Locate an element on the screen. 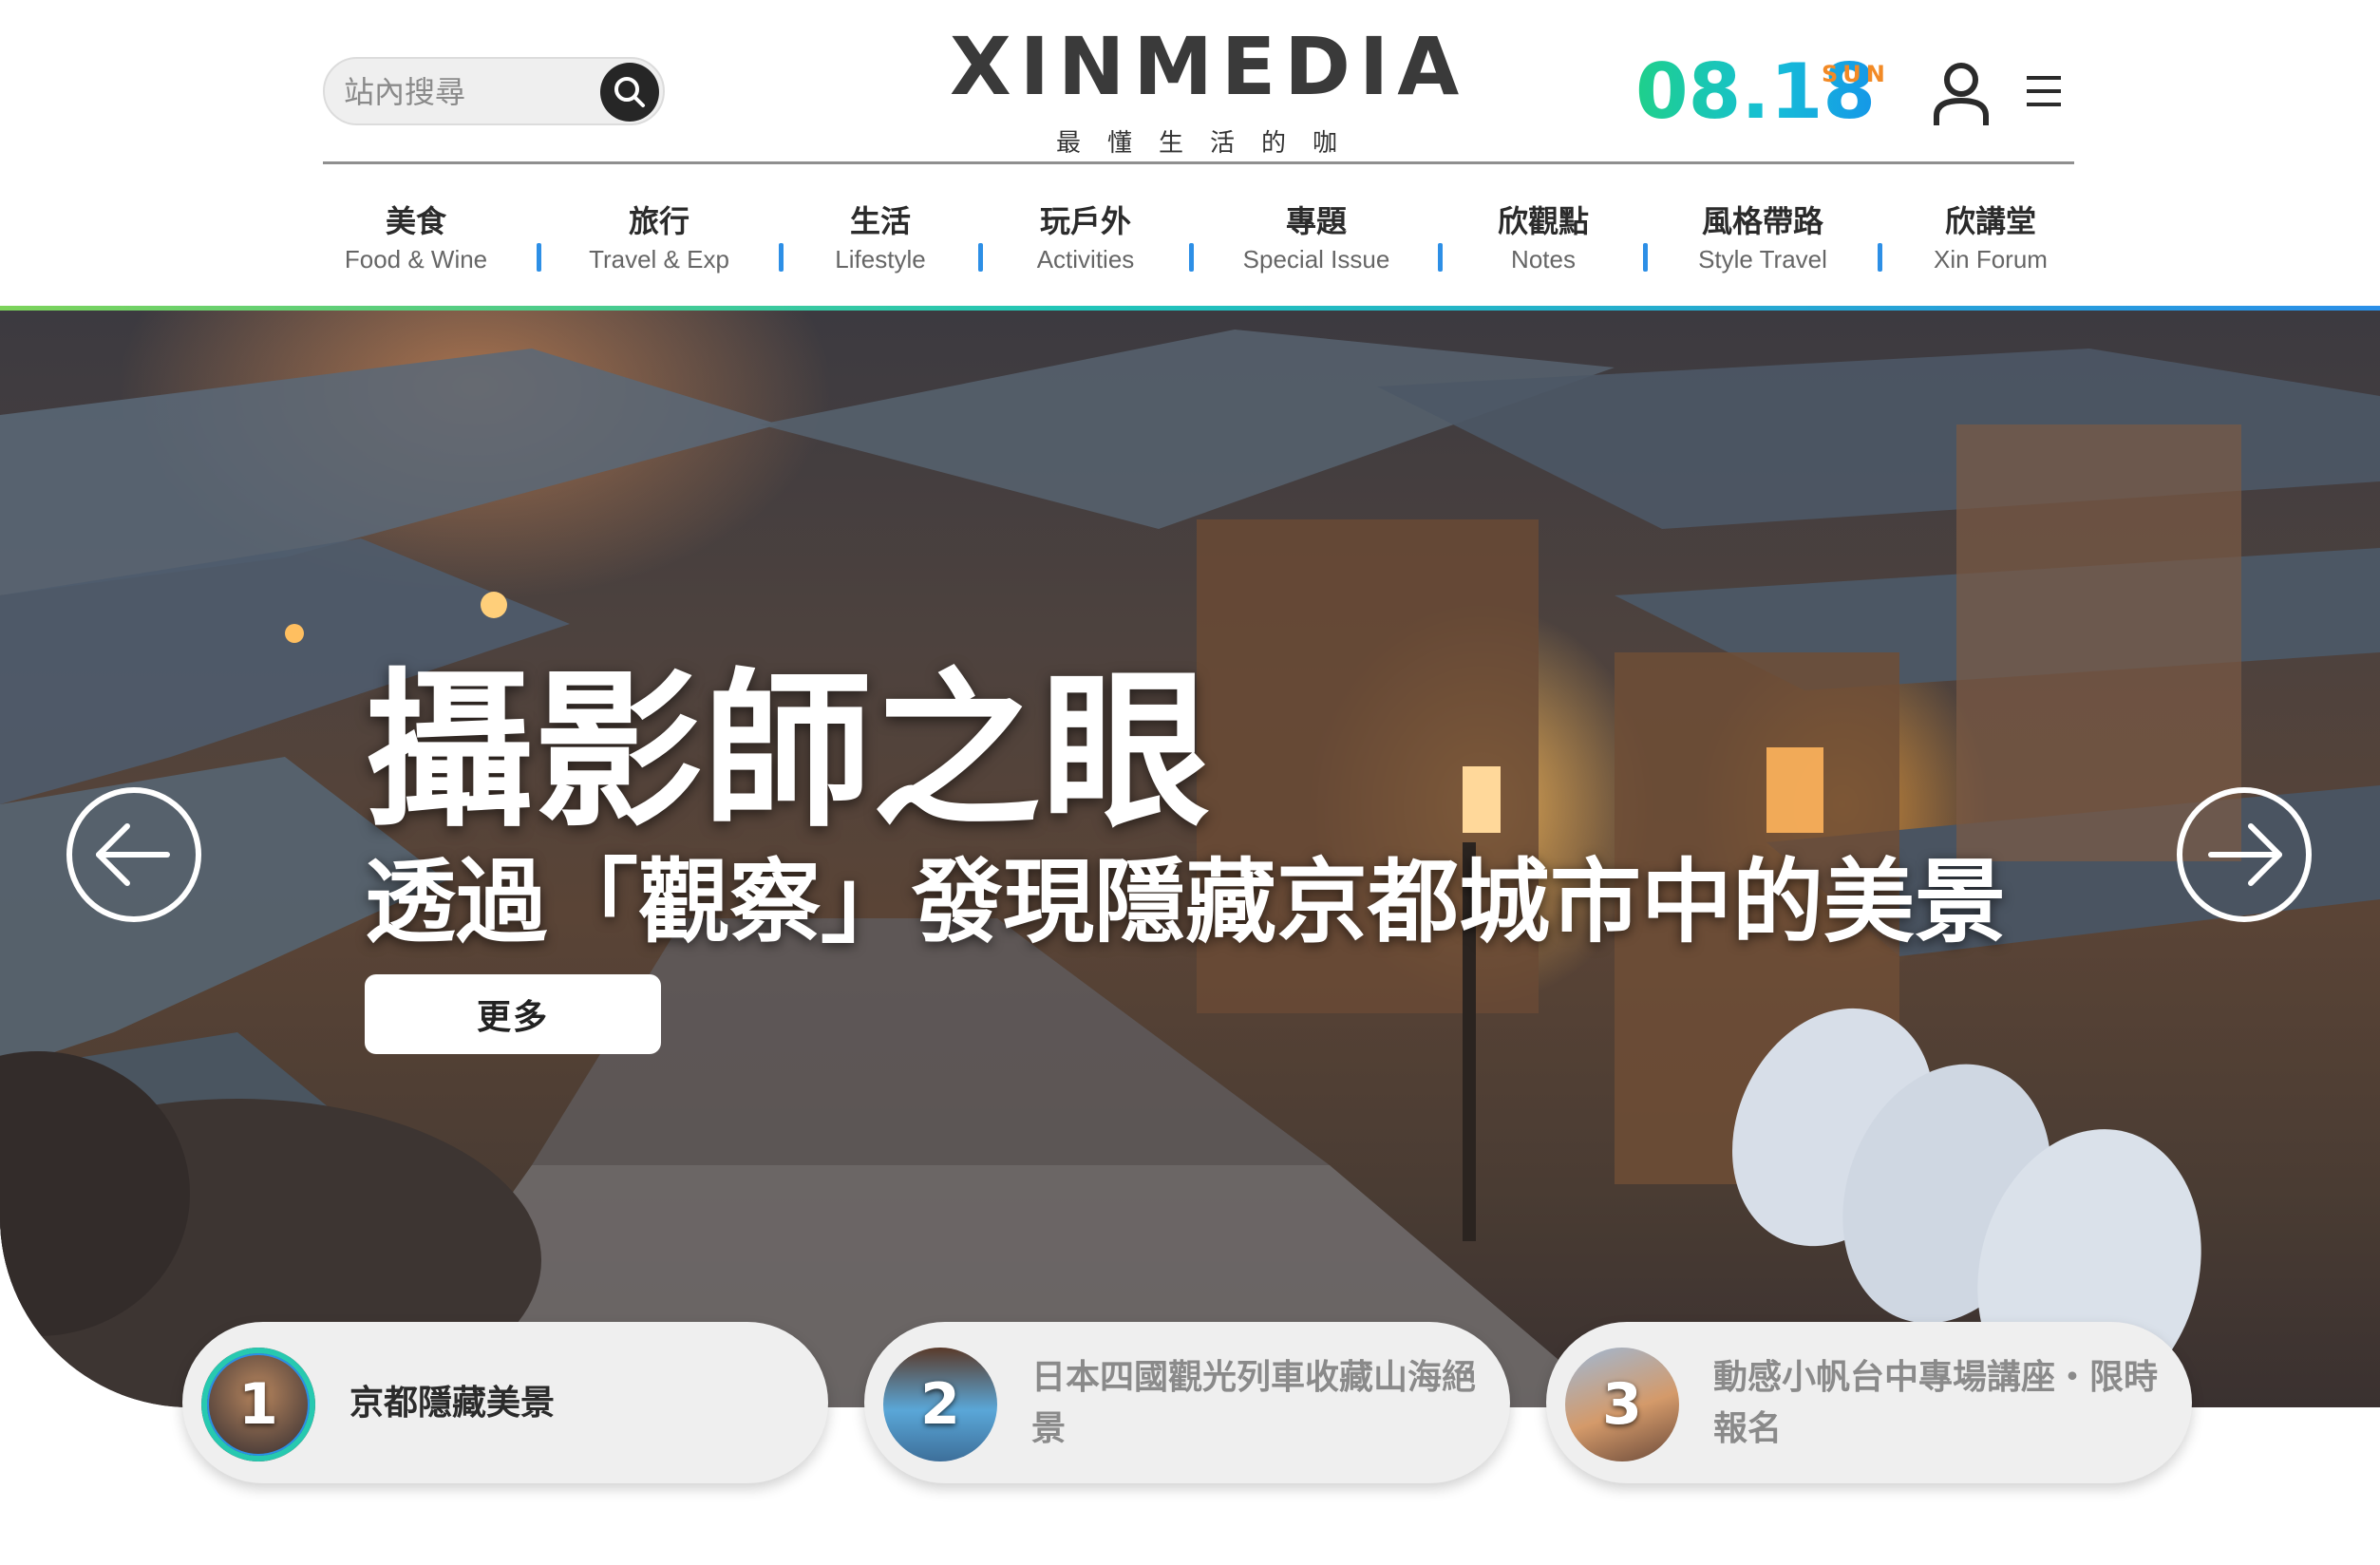  feature-card-1: 1 京都隱藏美景 is located at coordinates (505, 1403).